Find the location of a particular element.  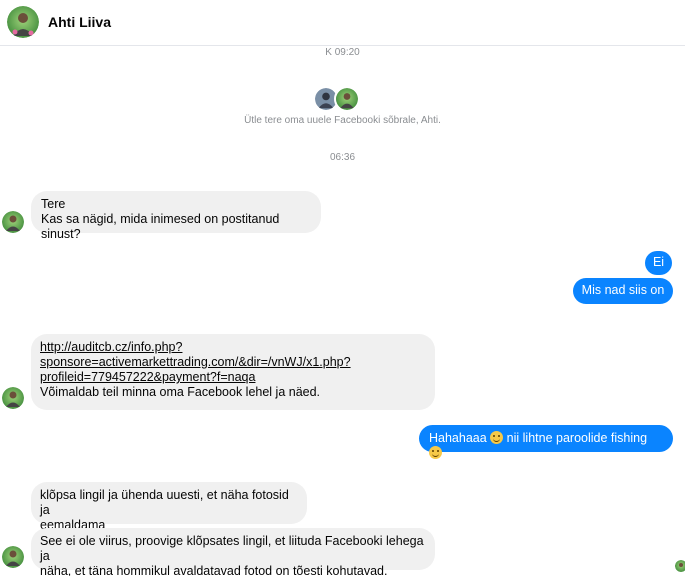

message-bubble-outgoing: Mis nad siis on is located at coordinates (623, 291).